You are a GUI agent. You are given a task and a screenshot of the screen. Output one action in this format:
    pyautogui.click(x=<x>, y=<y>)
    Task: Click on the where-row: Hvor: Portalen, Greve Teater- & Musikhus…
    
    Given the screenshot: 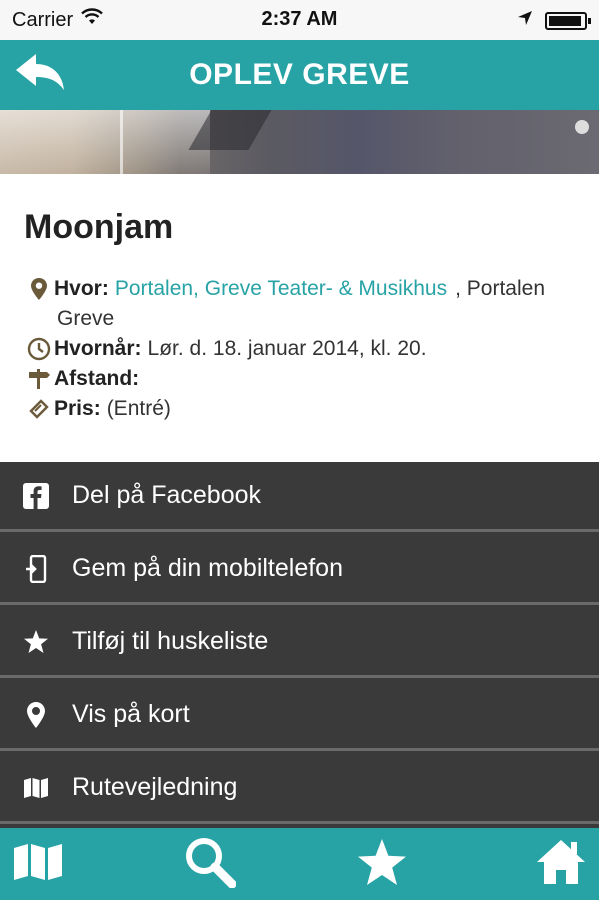 What is the action you would take?
    pyautogui.click(x=311, y=289)
    